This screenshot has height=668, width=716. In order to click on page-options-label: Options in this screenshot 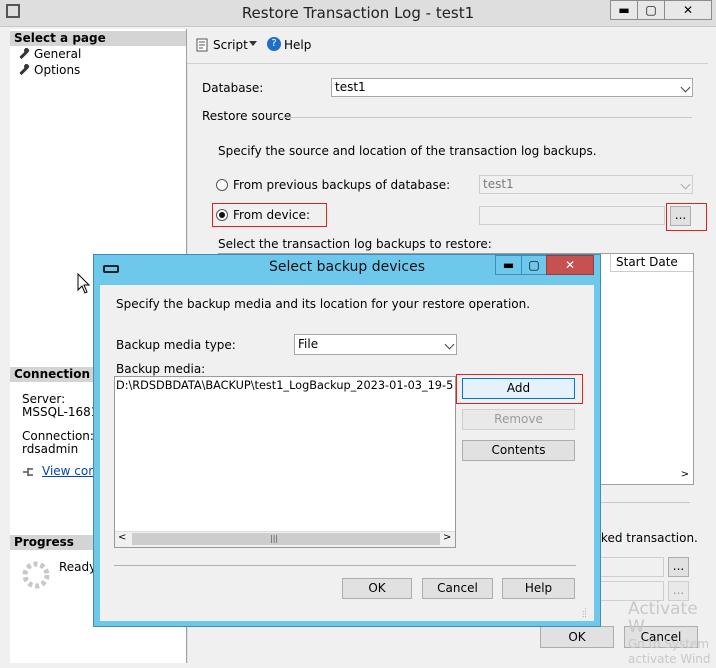, I will do `click(57, 70)`.